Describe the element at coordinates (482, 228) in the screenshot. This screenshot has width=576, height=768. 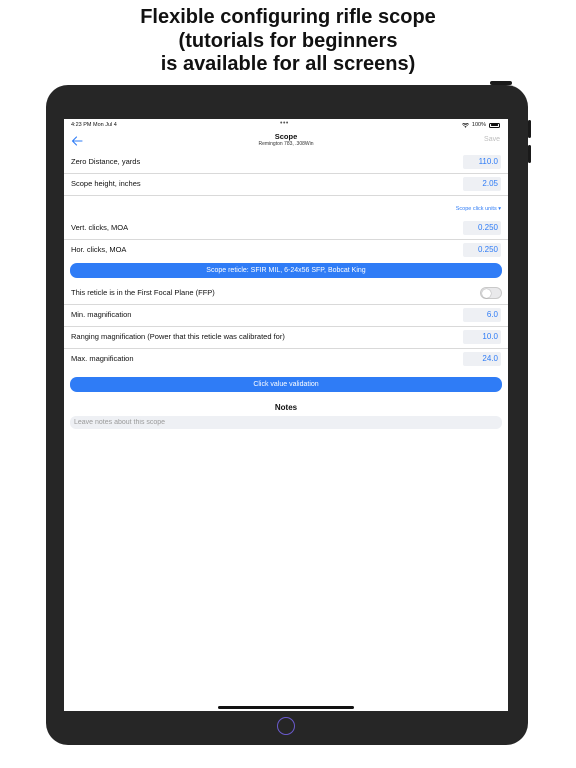
I see `vert-clicks-input: 0.250` at that location.